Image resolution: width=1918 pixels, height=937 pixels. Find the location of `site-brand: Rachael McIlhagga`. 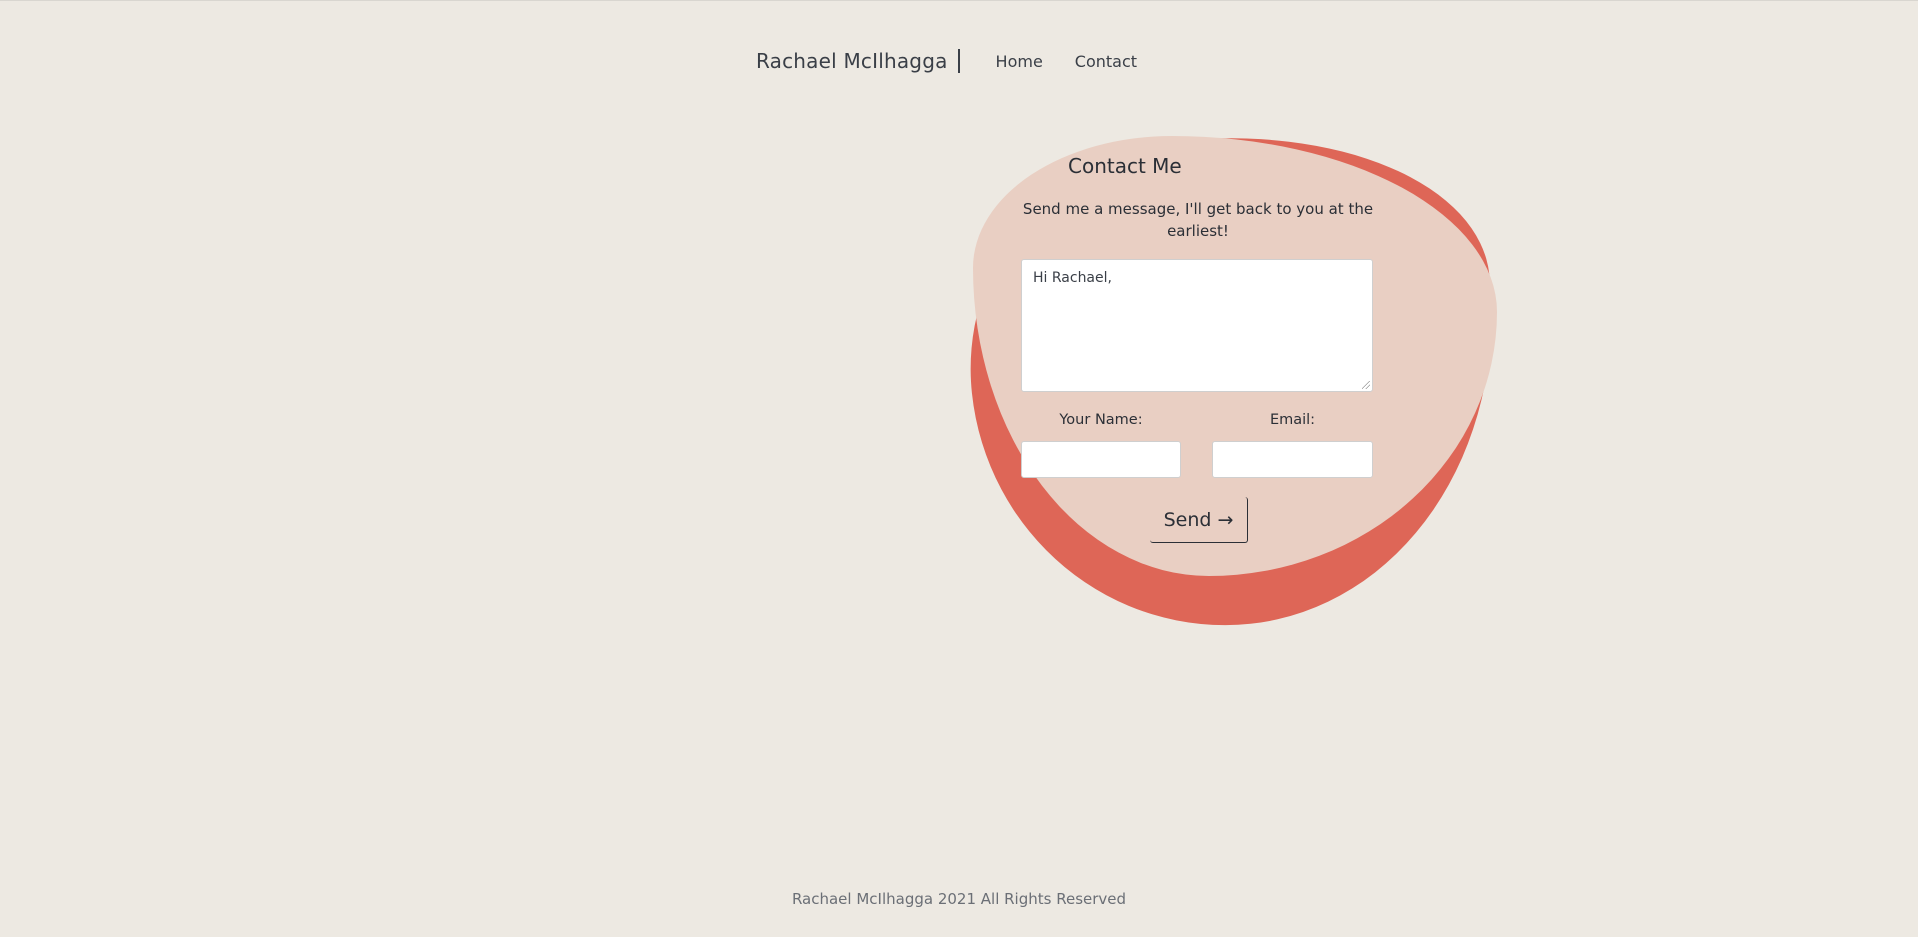

site-brand: Rachael McIlhagga is located at coordinates (852, 61).